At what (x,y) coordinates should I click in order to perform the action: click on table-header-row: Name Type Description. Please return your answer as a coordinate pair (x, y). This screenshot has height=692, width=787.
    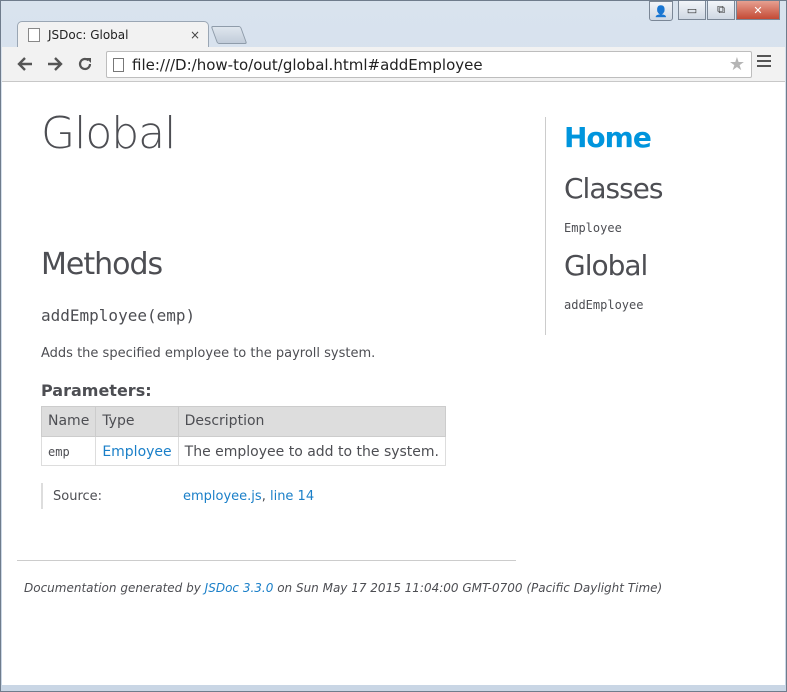
    Looking at the image, I should click on (243, 421).